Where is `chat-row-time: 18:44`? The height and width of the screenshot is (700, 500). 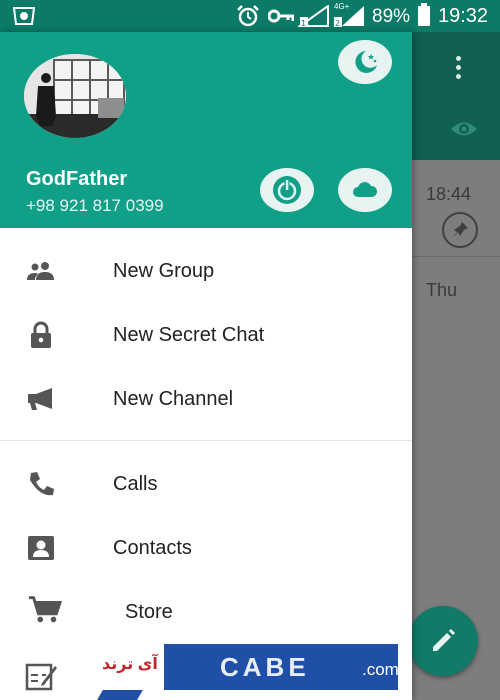 chat-row-time: 18:44 is located at coordinates (449, 194).